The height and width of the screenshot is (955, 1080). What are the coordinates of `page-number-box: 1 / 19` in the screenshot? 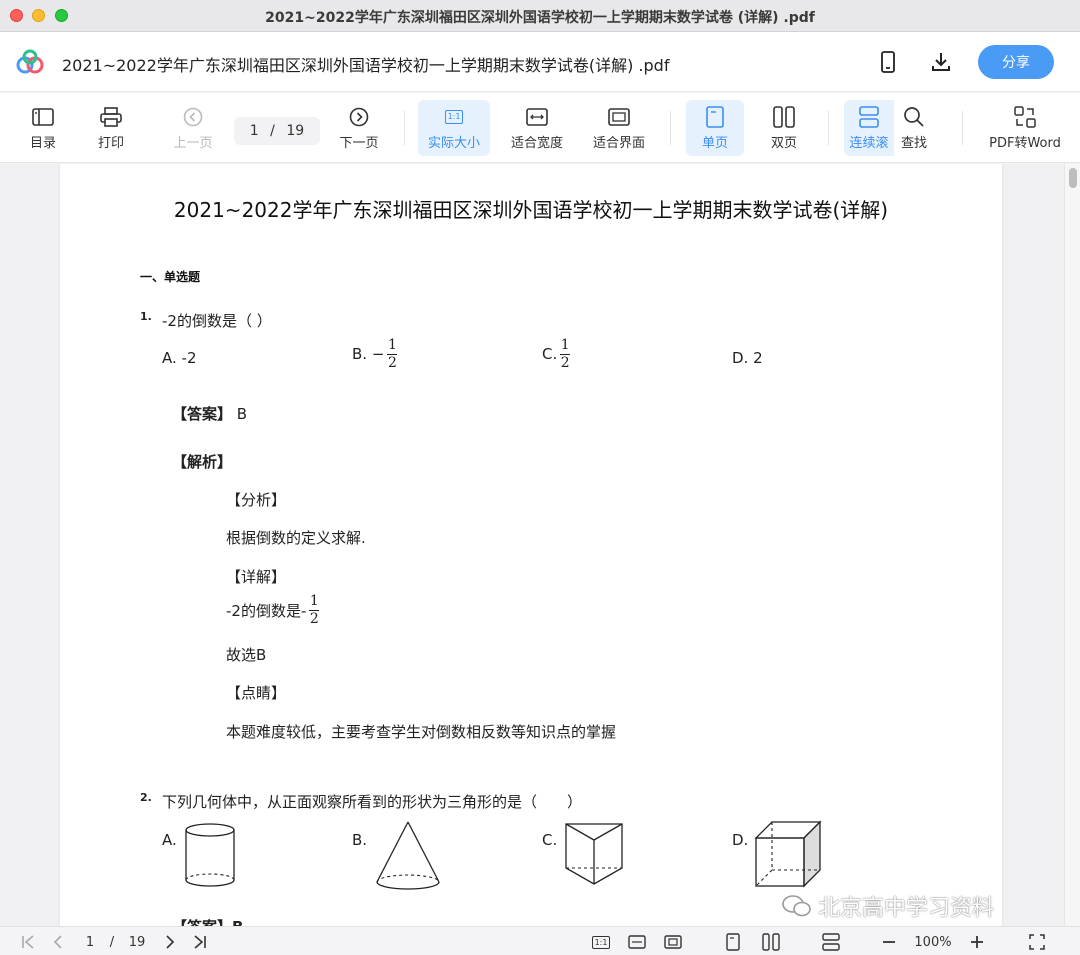 It's located at (277, 131).